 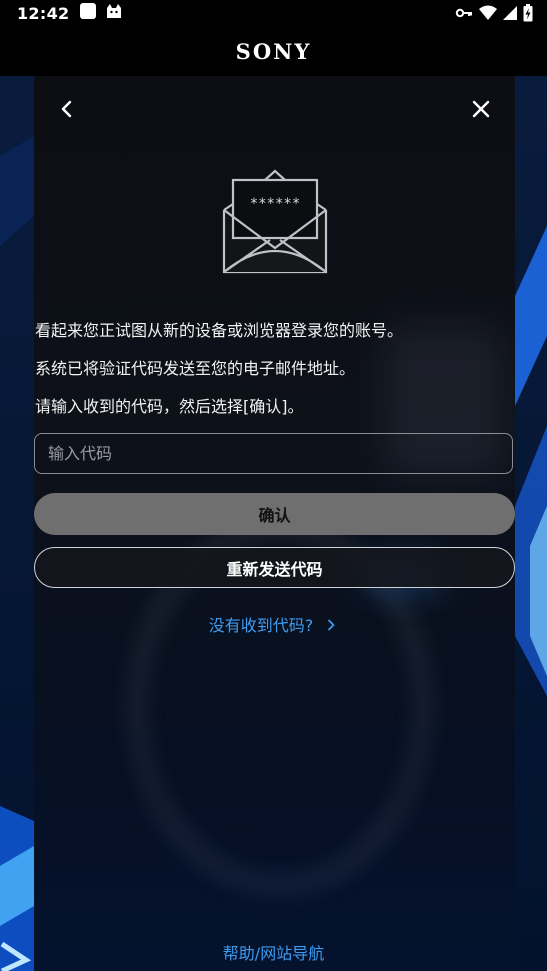 What do you see at coordinates (275, 221) in the screenshot?
I see `open-envelope-icon: ******` at bounding box center [275, 221].